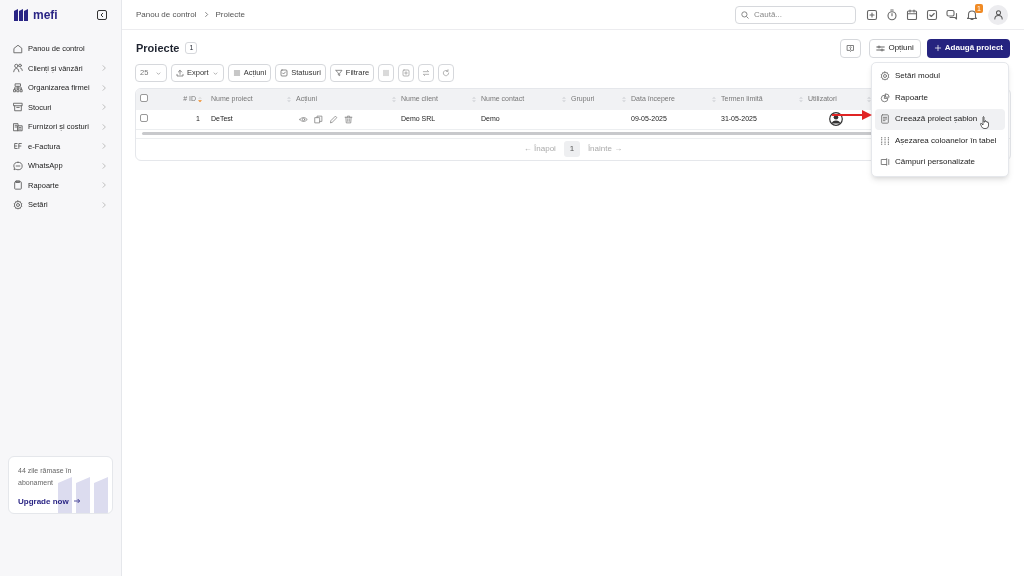 This screenshot has height=576, width=1024. Describe the element at coordinates (912, 14) in the screenshot. I see `calendar-icon` at that location.